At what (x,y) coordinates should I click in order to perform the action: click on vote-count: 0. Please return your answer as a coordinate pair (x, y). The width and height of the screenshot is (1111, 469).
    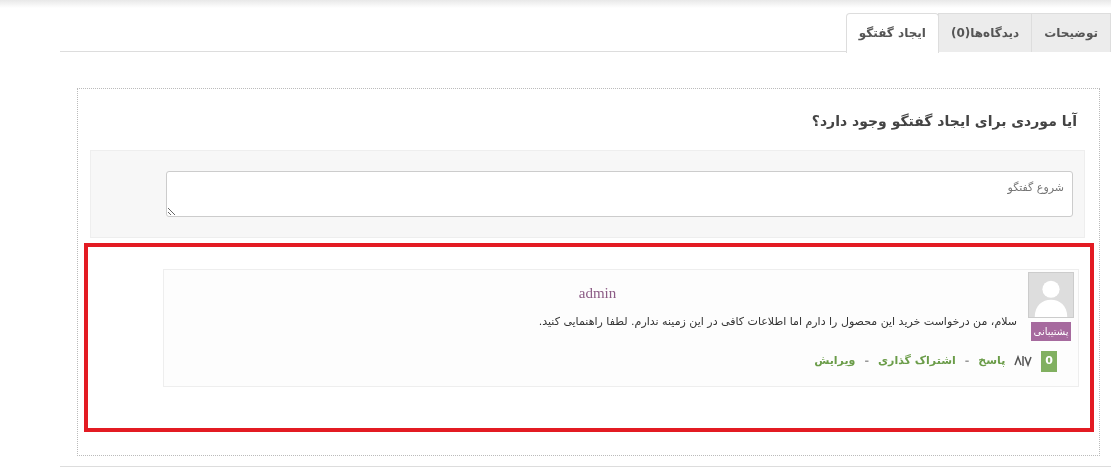
    Looking at the image, I should click on (1049, 361).